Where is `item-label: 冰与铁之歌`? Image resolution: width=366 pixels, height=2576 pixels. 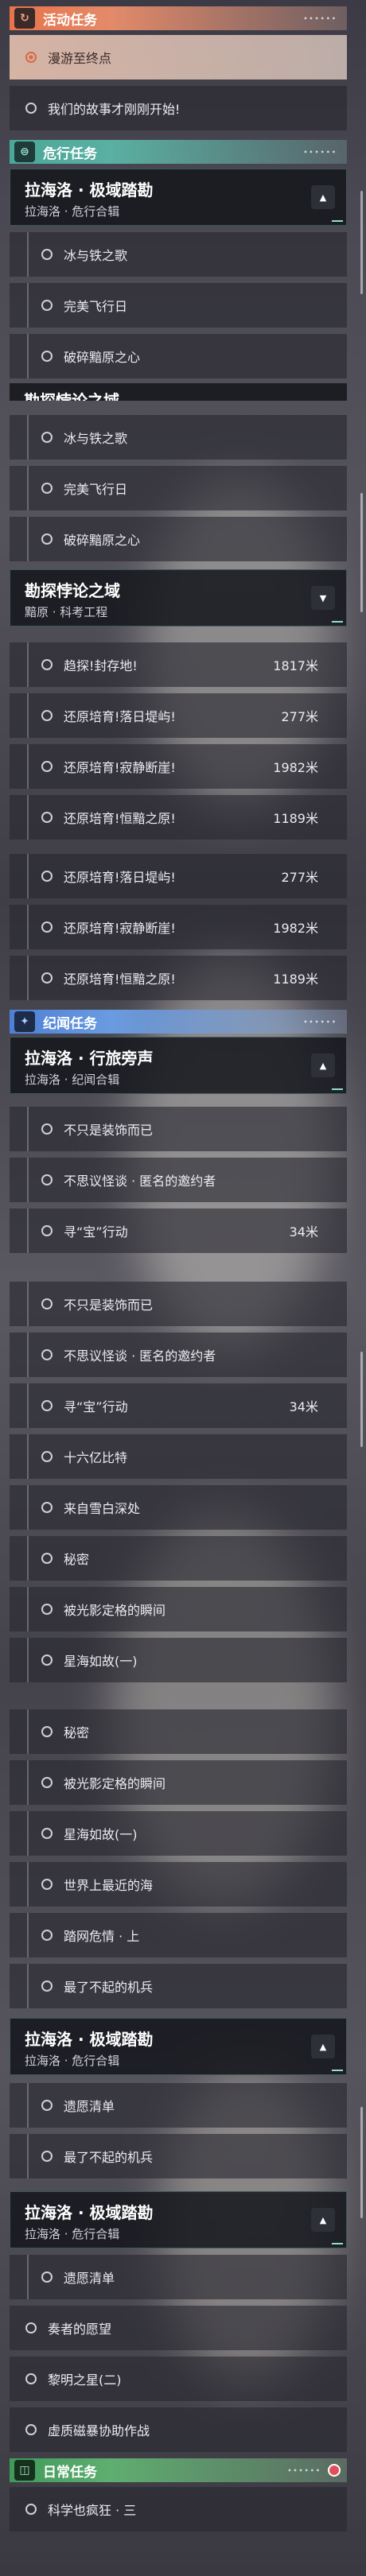
item-label: 冰与铁之歌 is located at coordinates (96, 439).